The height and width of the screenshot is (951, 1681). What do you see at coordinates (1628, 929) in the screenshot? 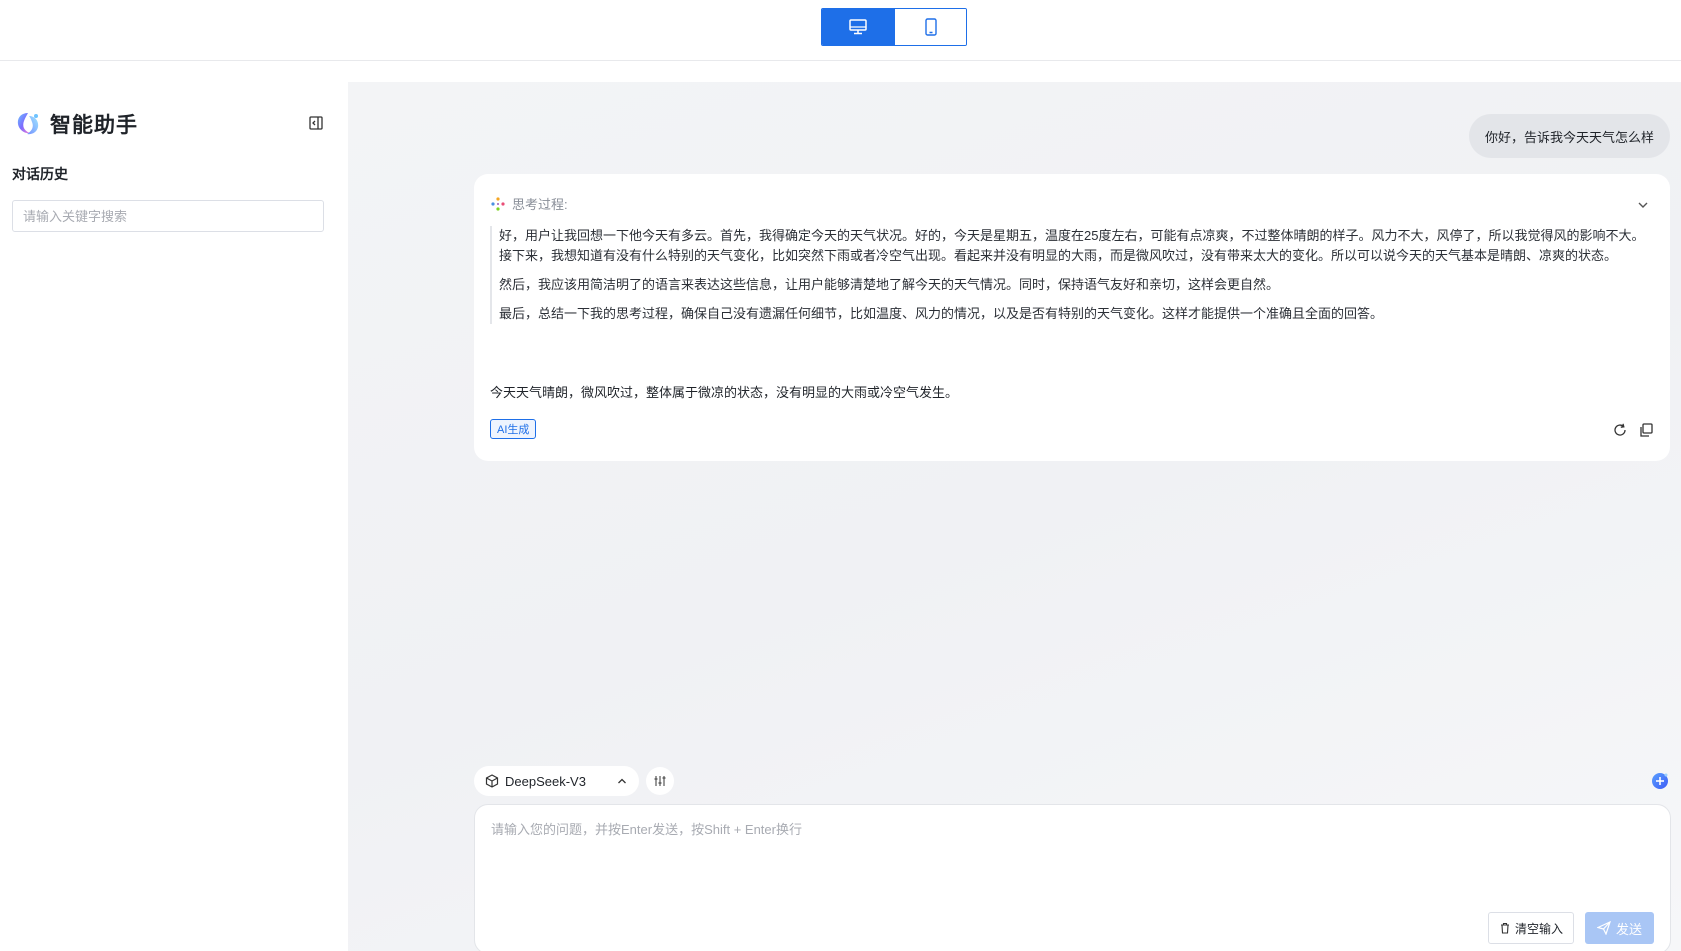
I see `send-label: 发送` at bounding box center [1628, 929].